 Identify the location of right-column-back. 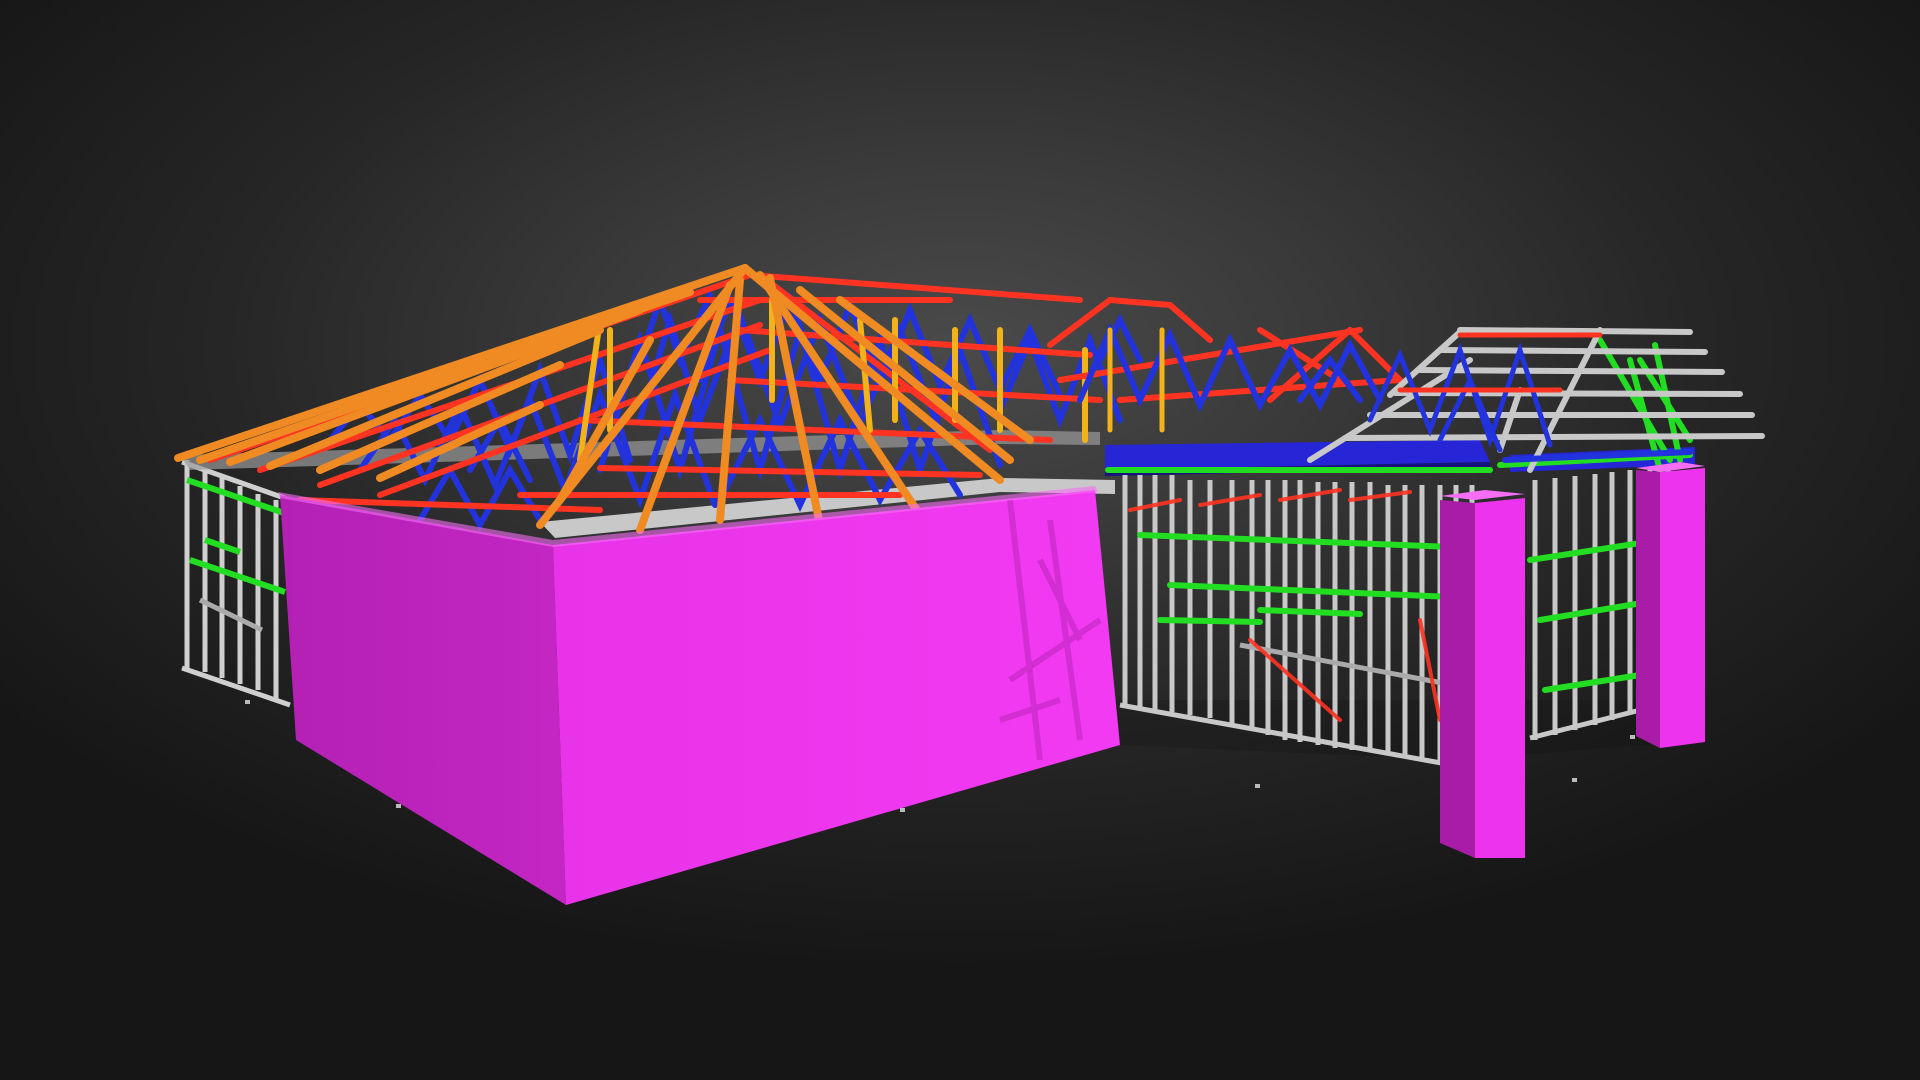
(1670, 605).